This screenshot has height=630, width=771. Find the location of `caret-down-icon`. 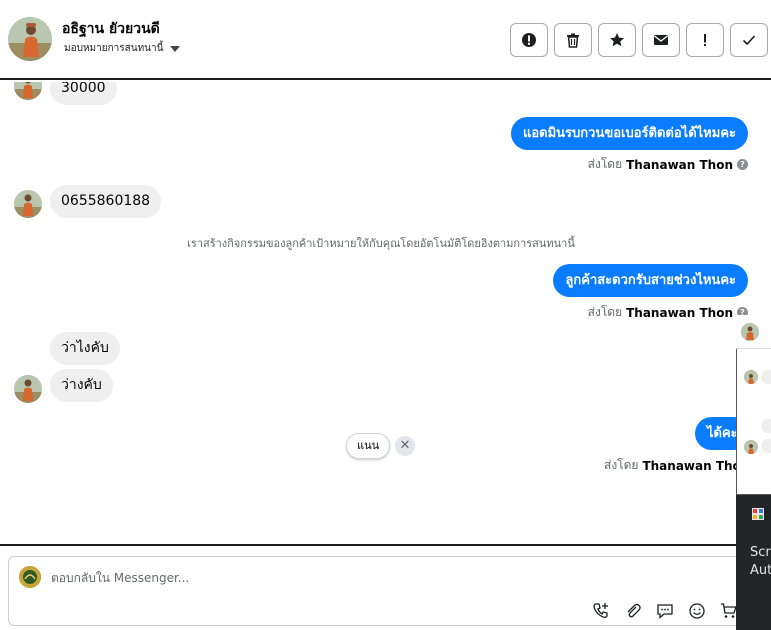

caret-down-icon is located at coordinates (175, 48).